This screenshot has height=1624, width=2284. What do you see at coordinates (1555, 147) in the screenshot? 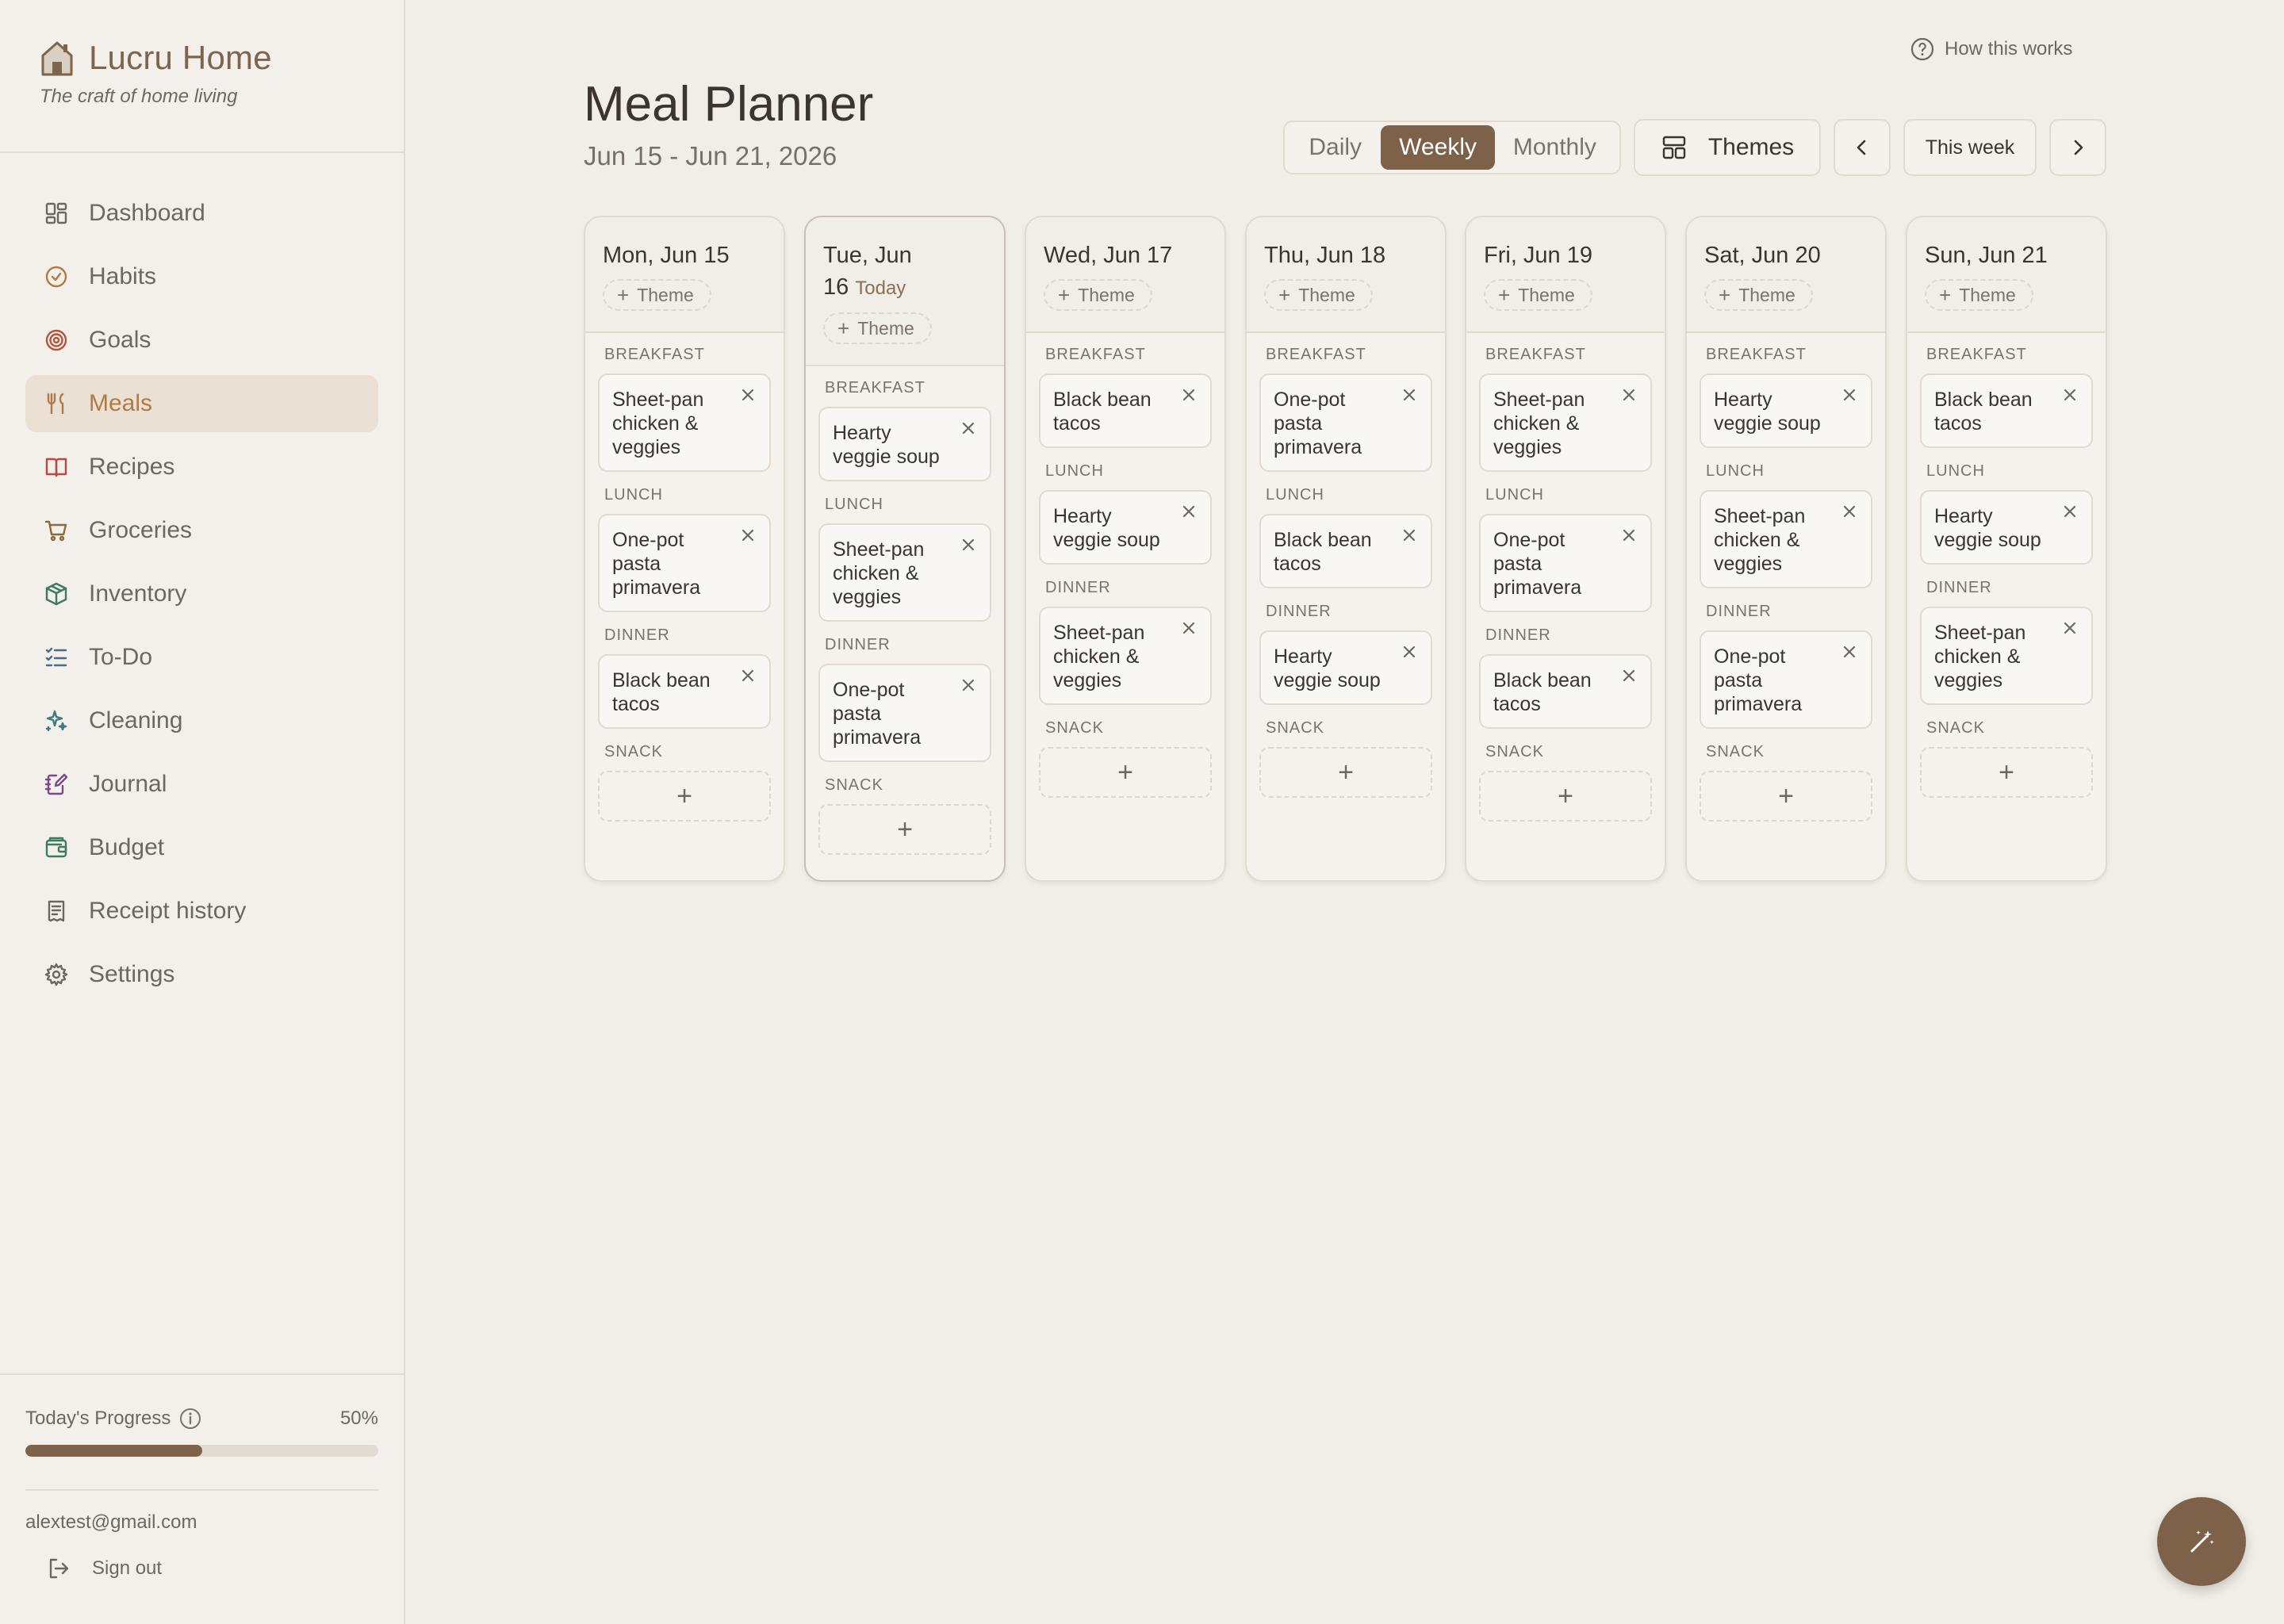
I see `view-monthly-button: Monthly` at bounding box center [1555, 147].